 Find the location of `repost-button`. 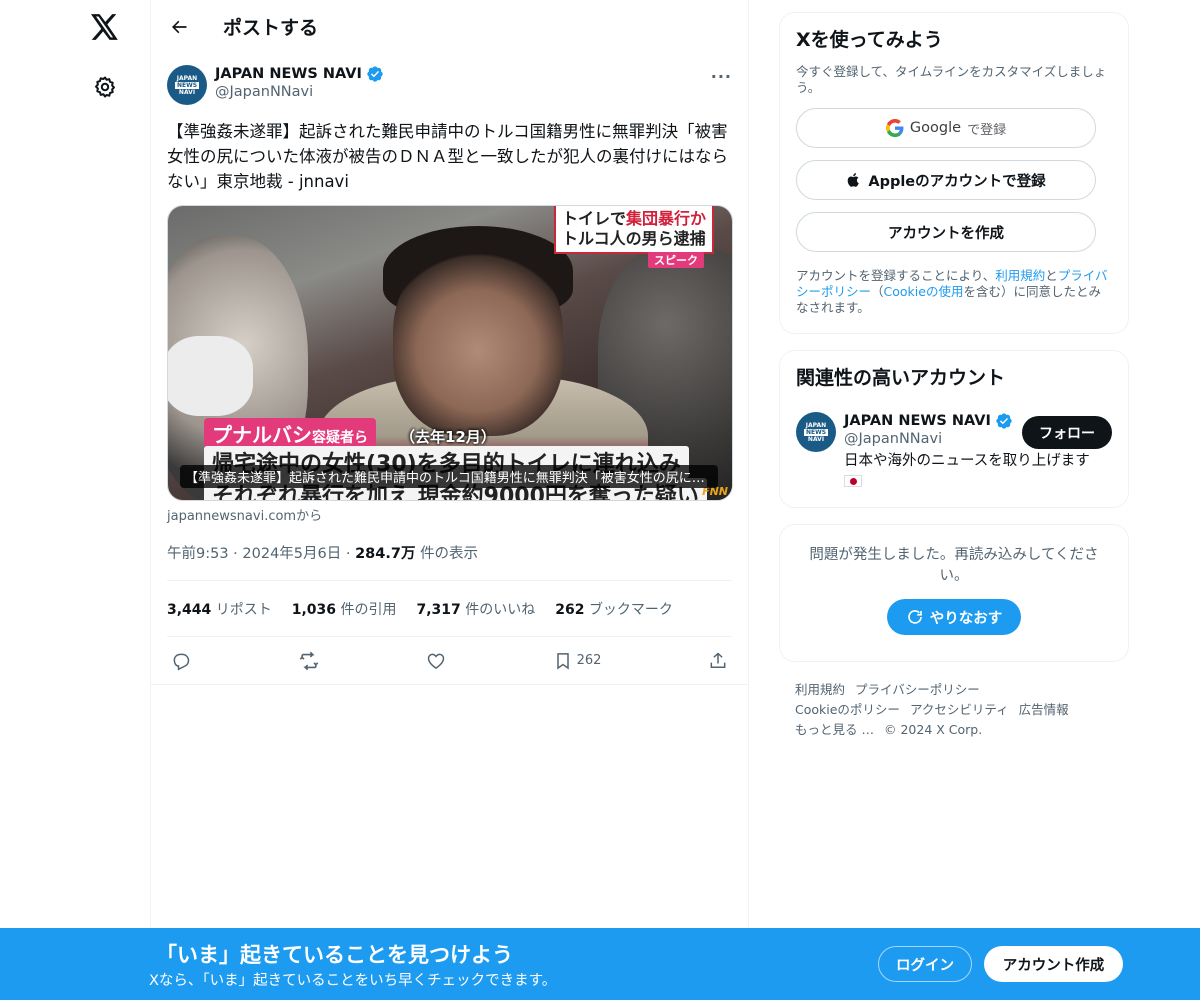

repost-button is located at coordinates (309, 661).